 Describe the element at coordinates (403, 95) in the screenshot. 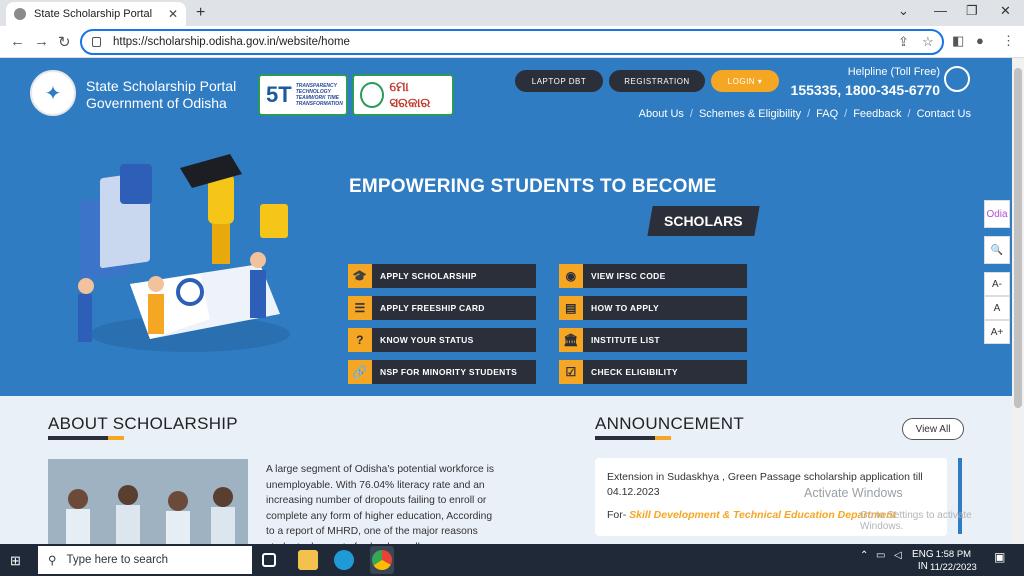

I see `mo-sarkar-badge: ମୋ ସରକାର` at that location.